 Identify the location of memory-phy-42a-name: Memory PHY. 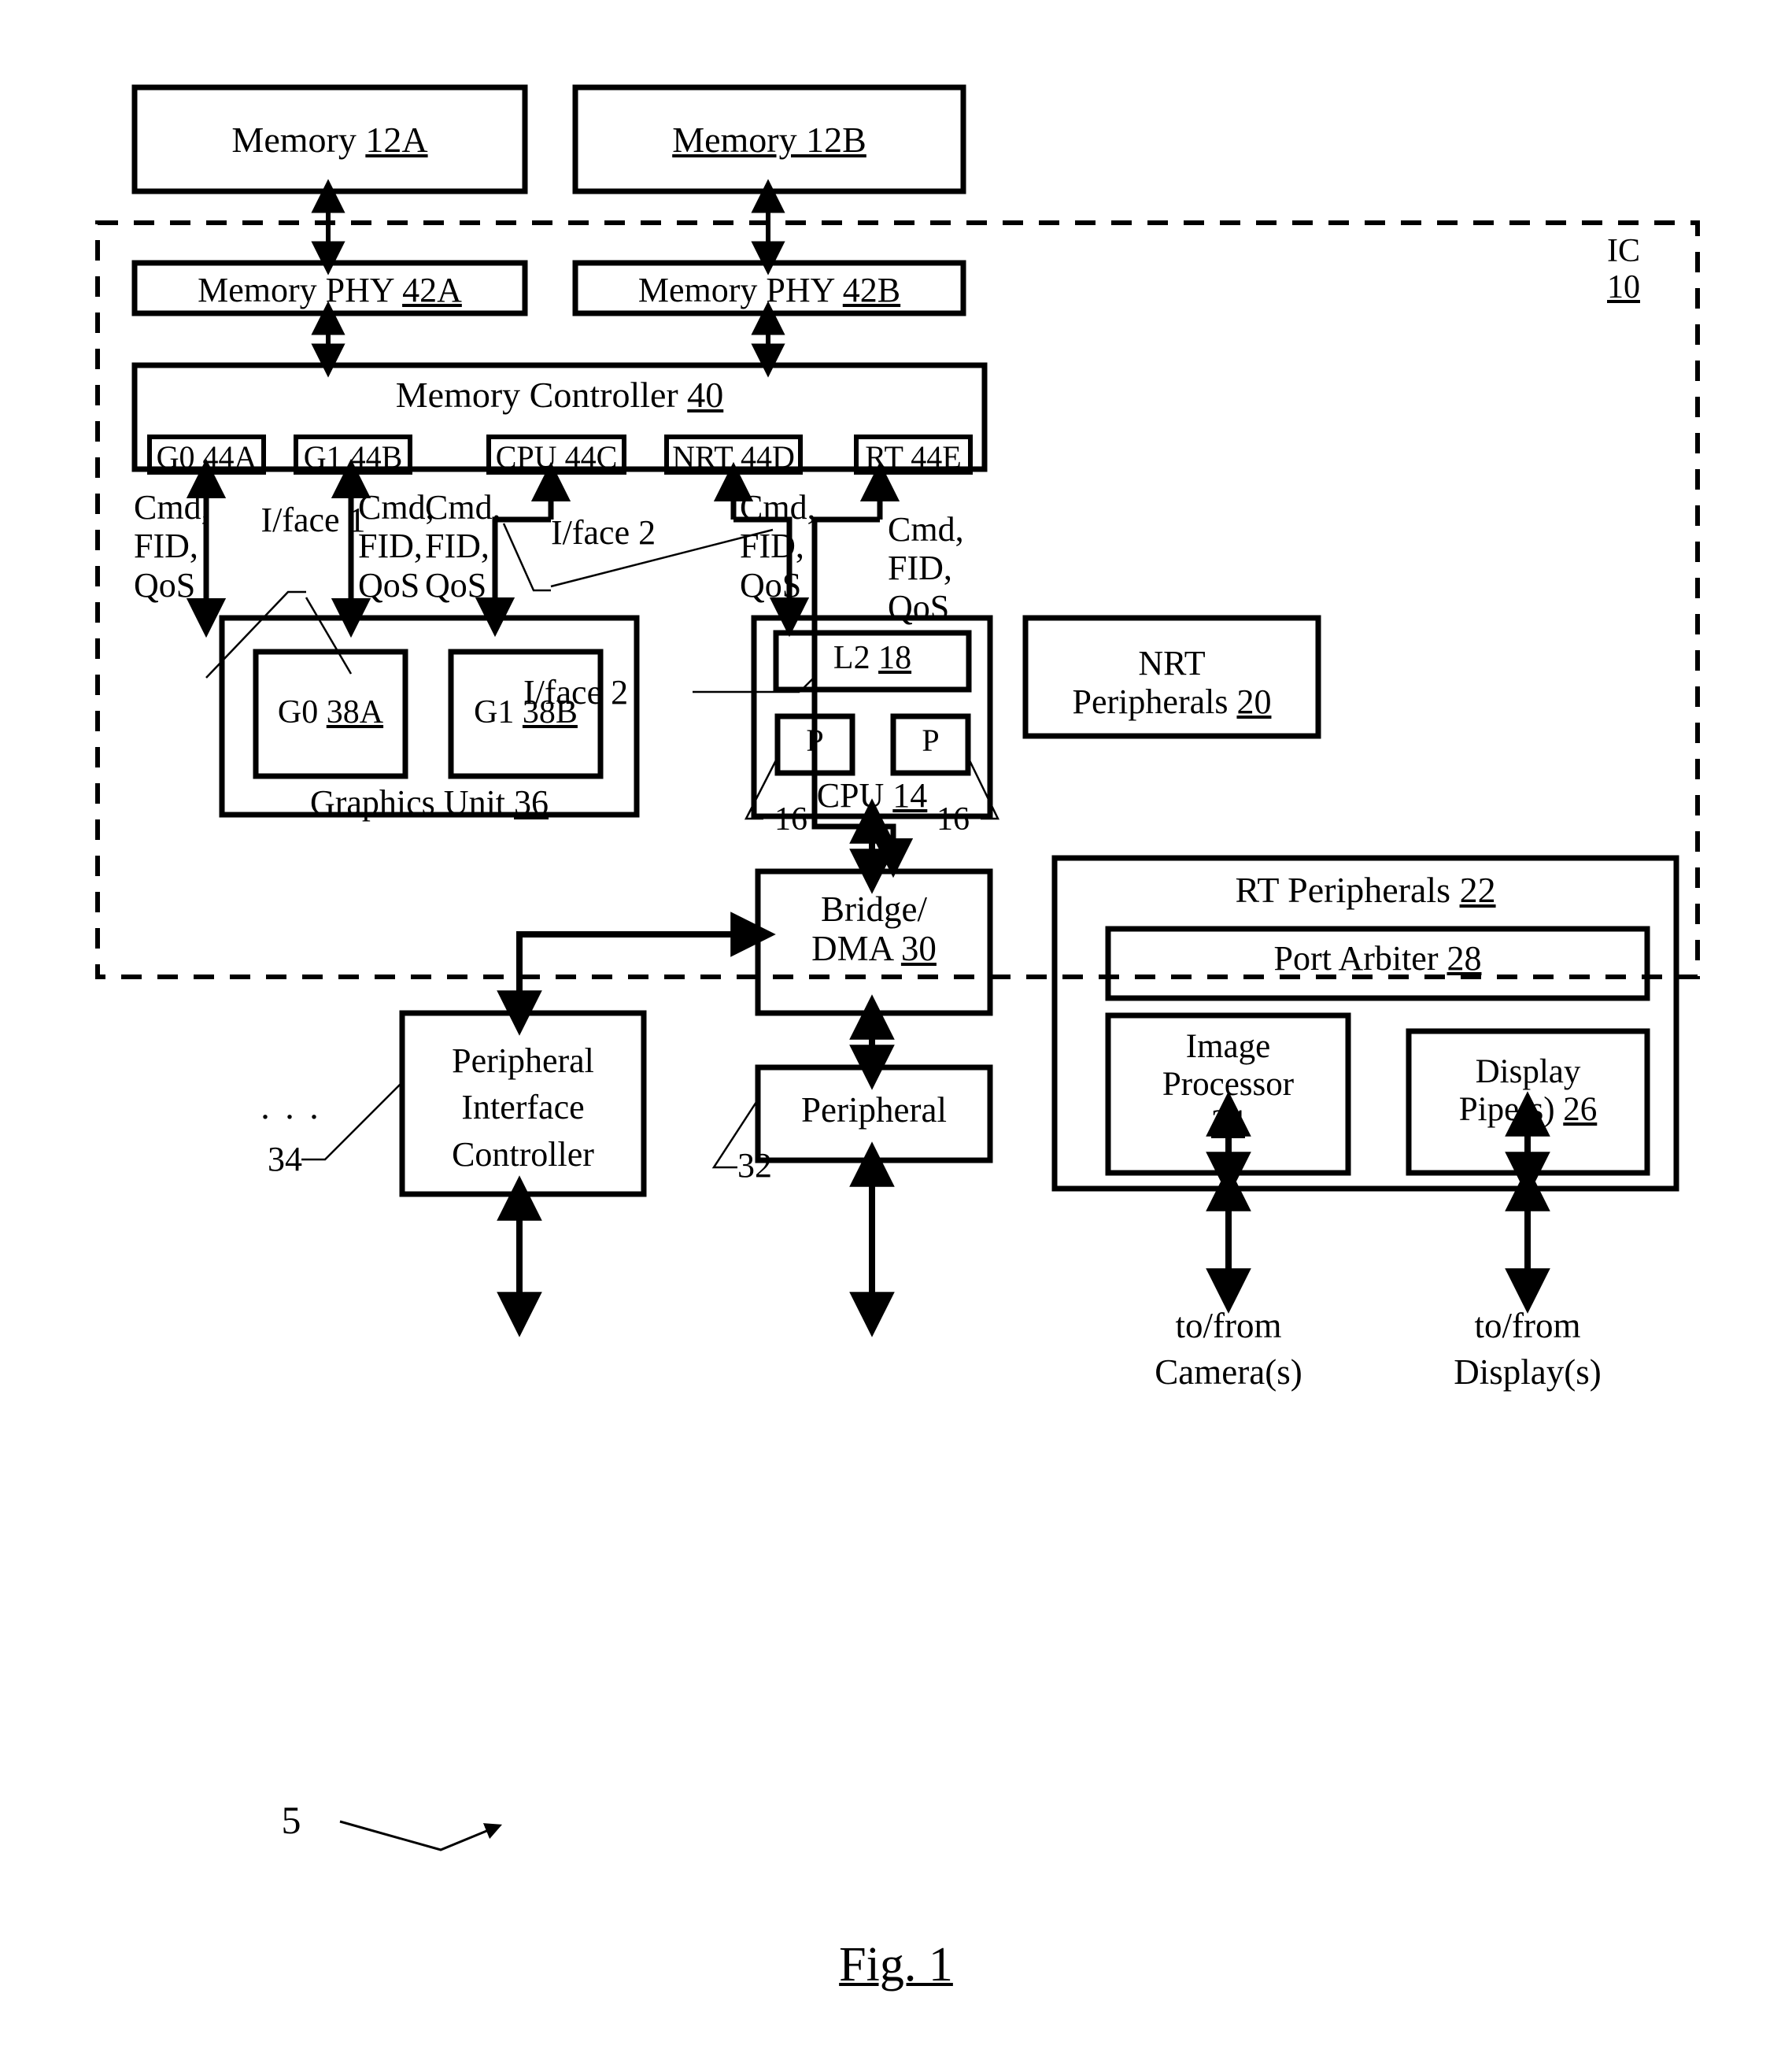
(296, 290).